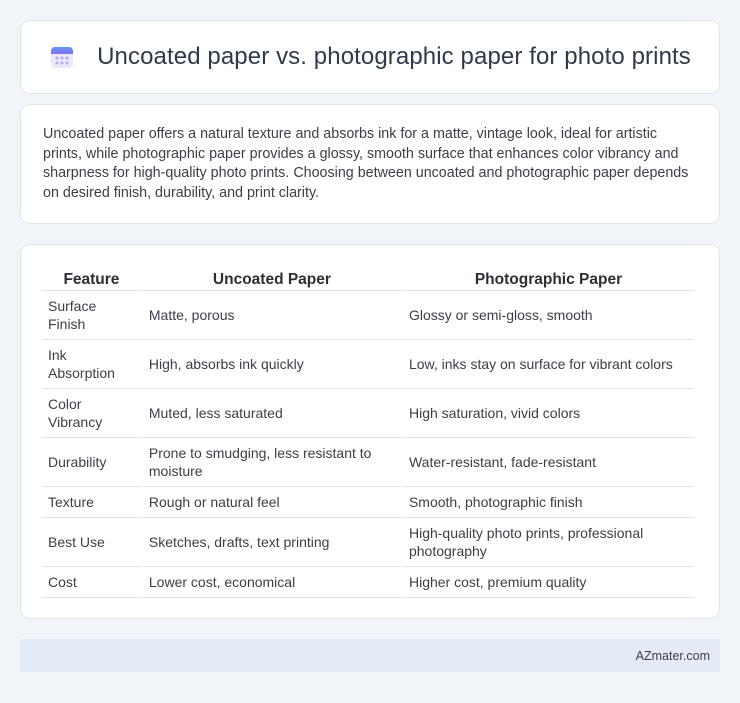 The height and width of the screenshot is (703, 740). Describe the element at coordinates (370, 655) in the screenshot. I see `footer-bar: AZmater.com` at that location.